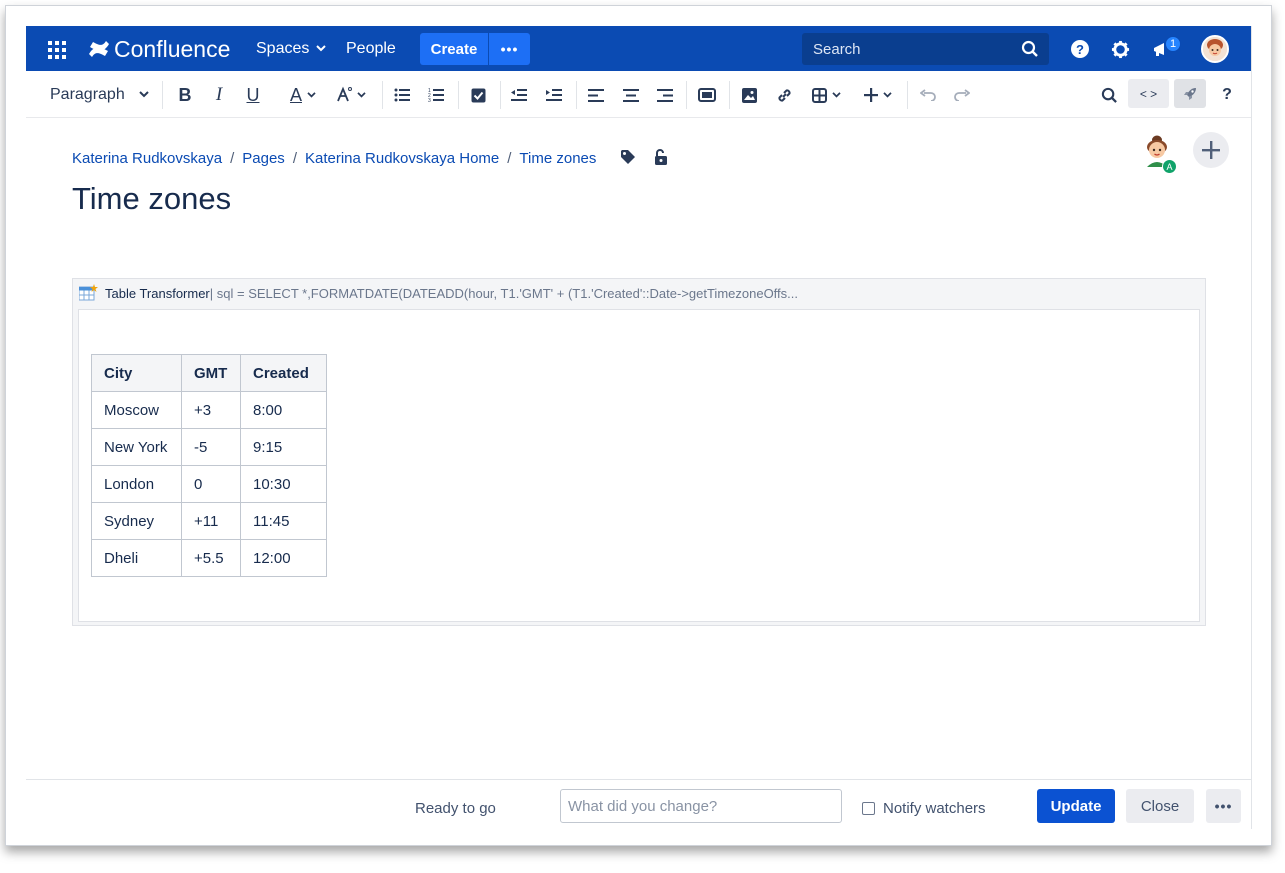 This screenshot has width=1285, height=873. Describe the element at coordinates (371, 49) in the screenshot. I see `people-link: People` at that location.